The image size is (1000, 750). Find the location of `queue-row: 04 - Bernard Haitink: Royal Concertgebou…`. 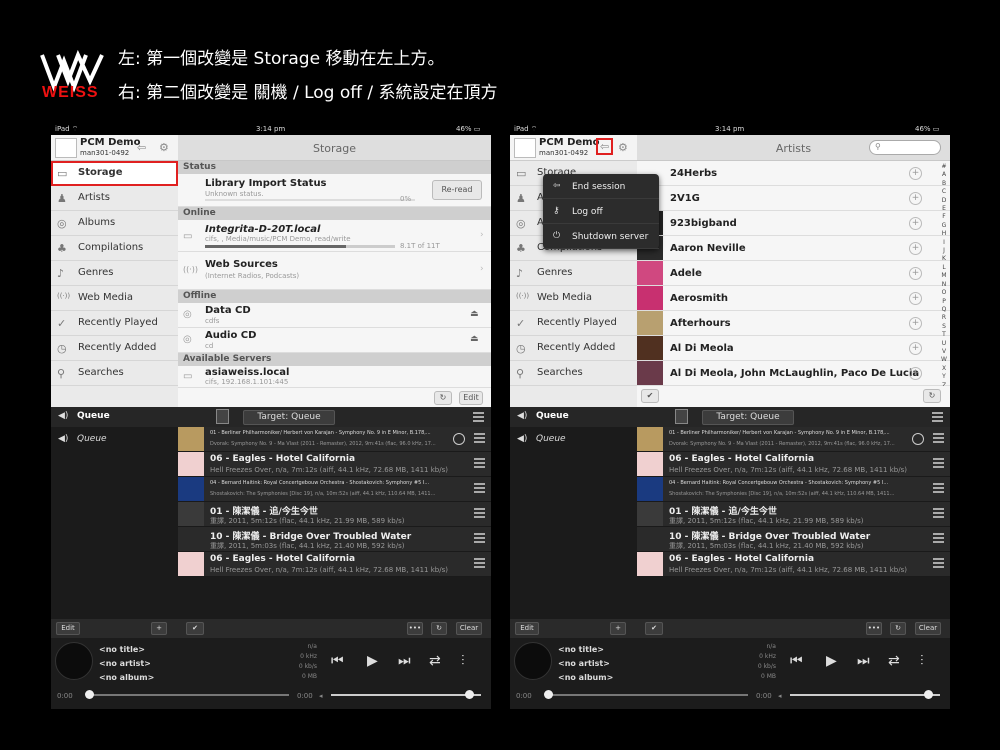

queue-row: 04 - Bernard Haitink: Royal Concertgebou… is located at coordinates (334, 489).